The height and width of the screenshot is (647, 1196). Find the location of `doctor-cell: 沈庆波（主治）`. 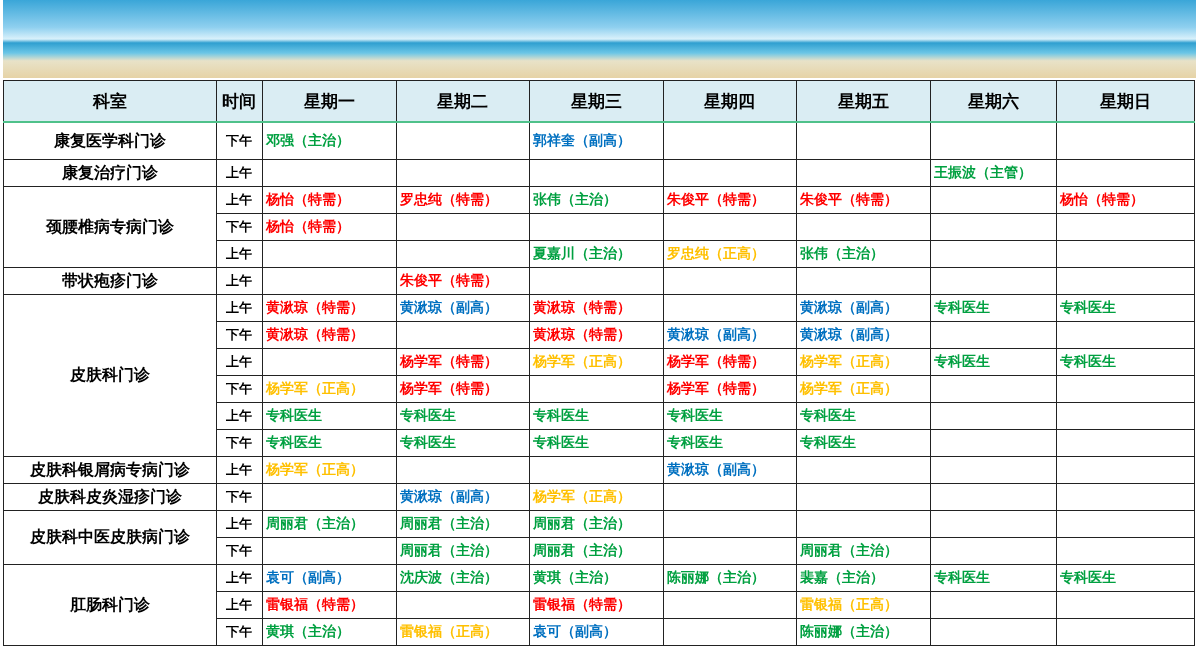

doctor-cell: 沈庆波（主治） is located at coordinates (463, 578).